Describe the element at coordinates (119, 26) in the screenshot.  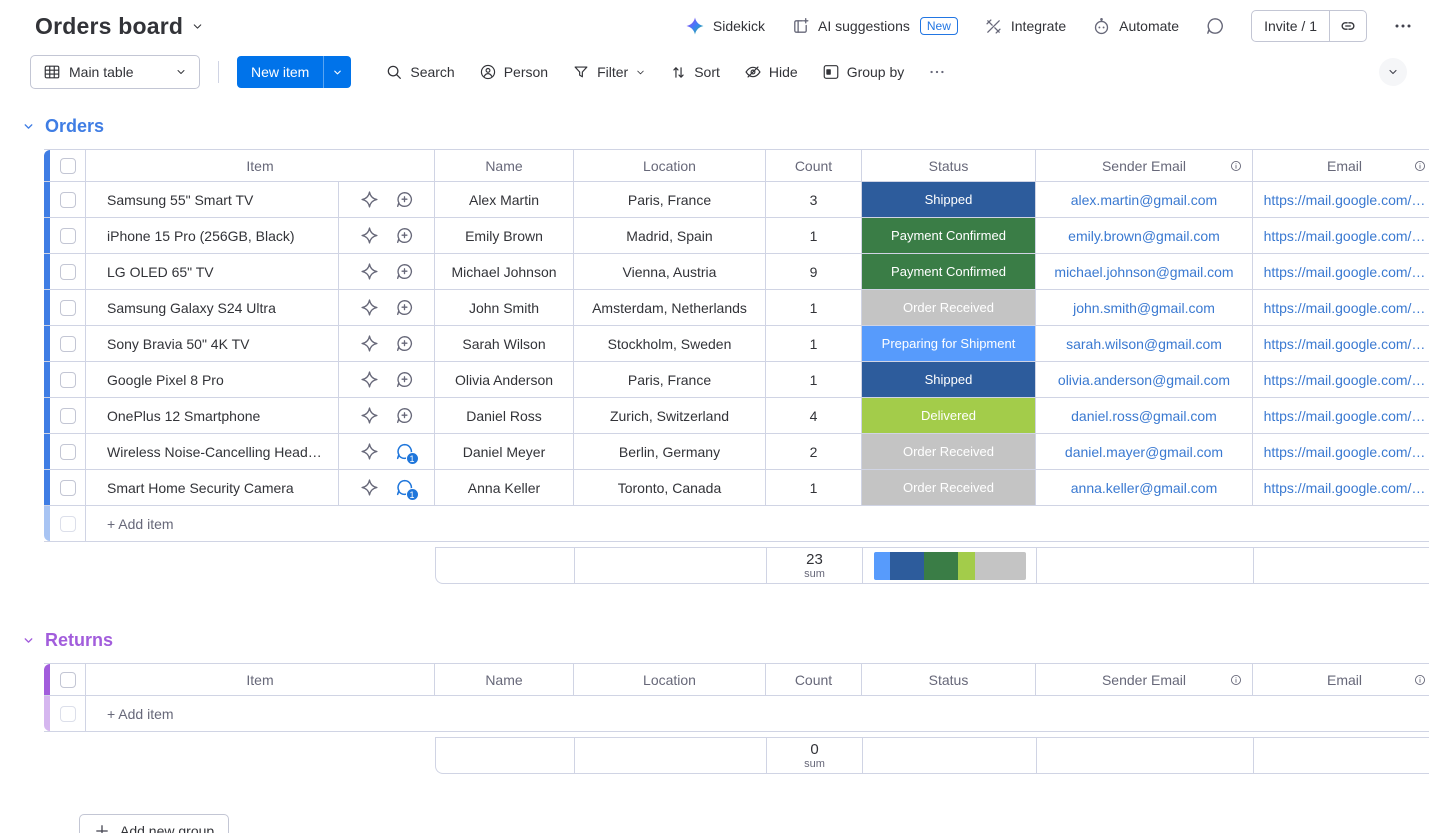
I see `board-title-menu: Orders board` at that location.